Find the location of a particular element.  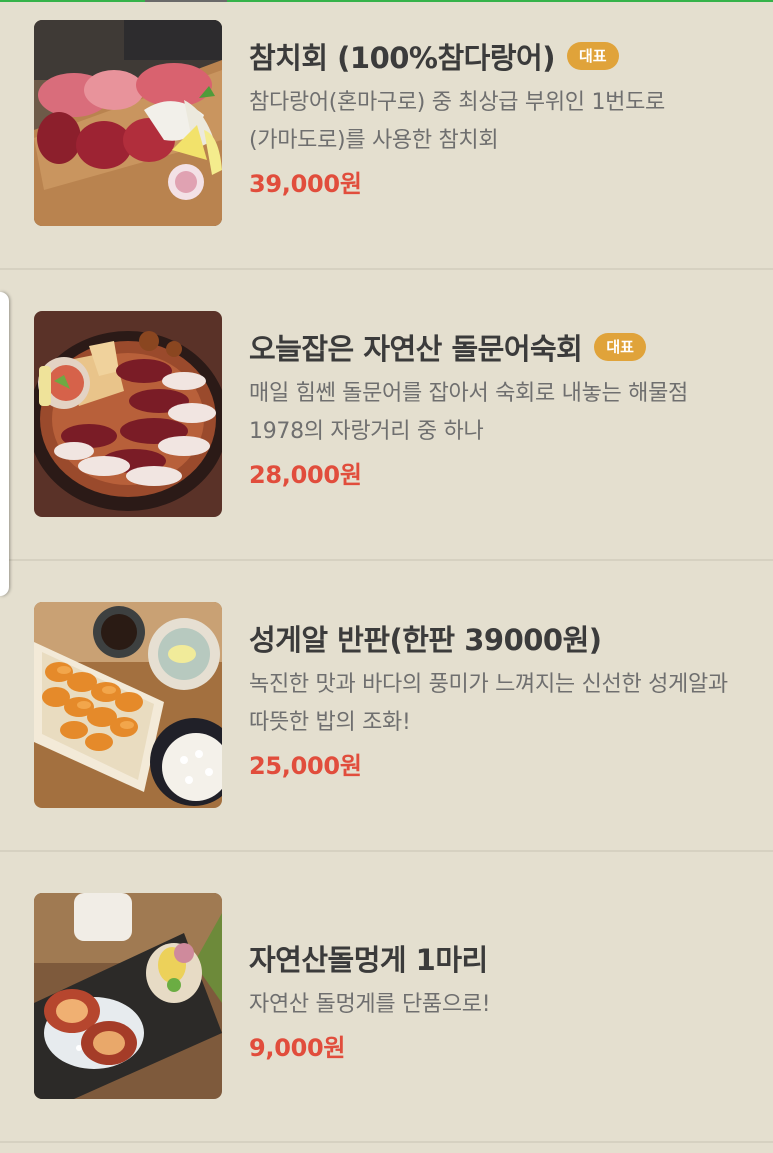

menu-description: 참다랑어(혼마구로) 중 최상급 부위인 1번도로(가마도로)를 사용한 참치회 is located at coordinates (457, 121).